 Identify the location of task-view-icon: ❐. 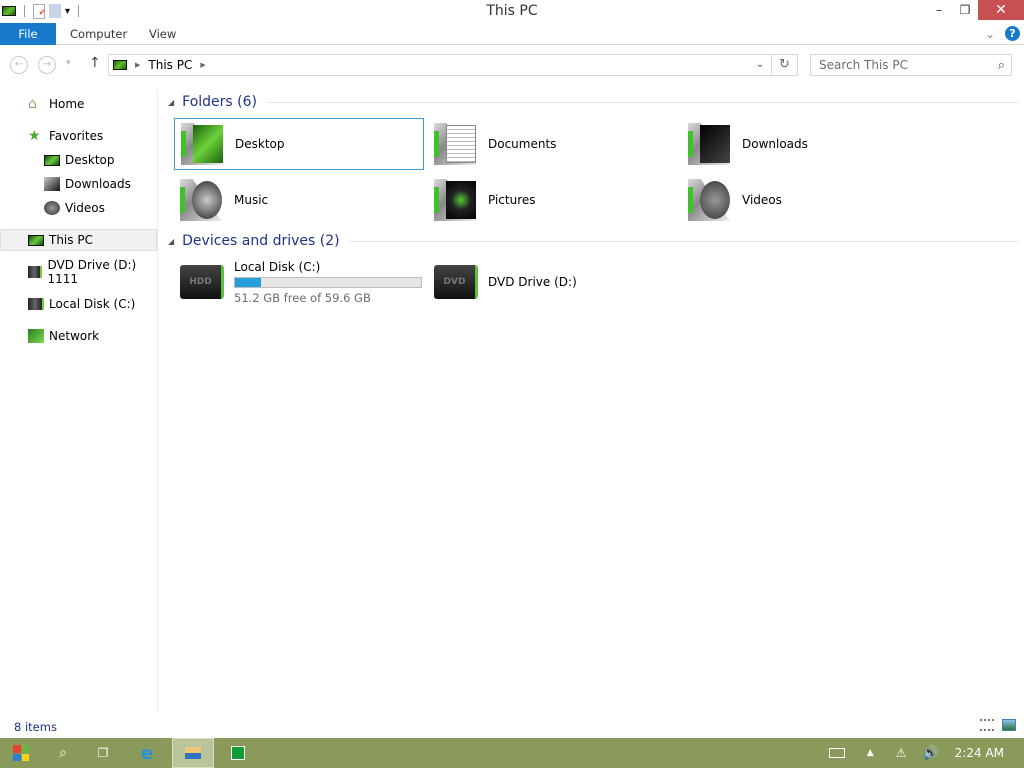
(103, 753).